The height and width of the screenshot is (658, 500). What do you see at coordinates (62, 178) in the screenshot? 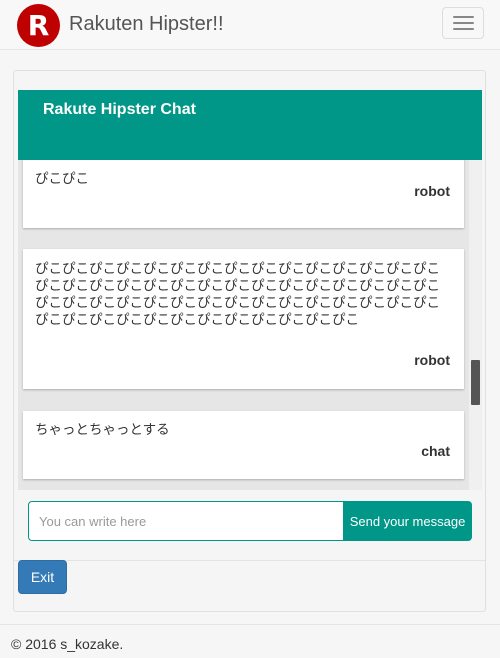
I see `message-text: ぴこぴこ` at bounding box center [62, 178].